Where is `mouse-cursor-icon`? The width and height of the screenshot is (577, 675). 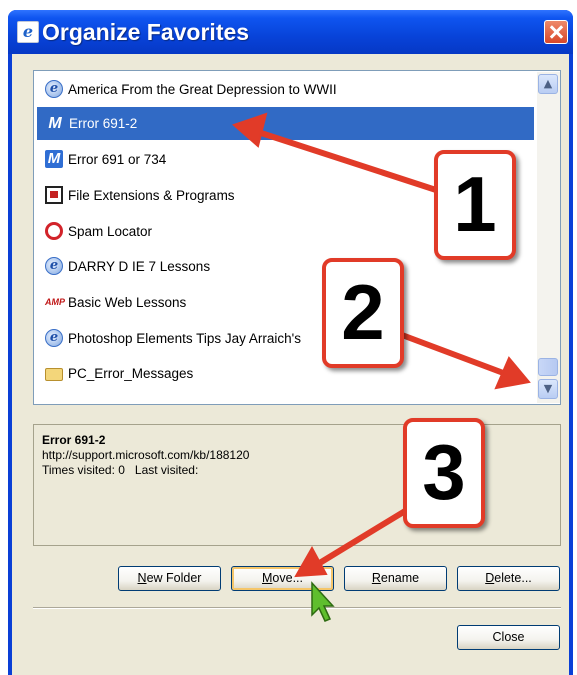 mouse-cursor-icon is located at coordinates (323, 601).